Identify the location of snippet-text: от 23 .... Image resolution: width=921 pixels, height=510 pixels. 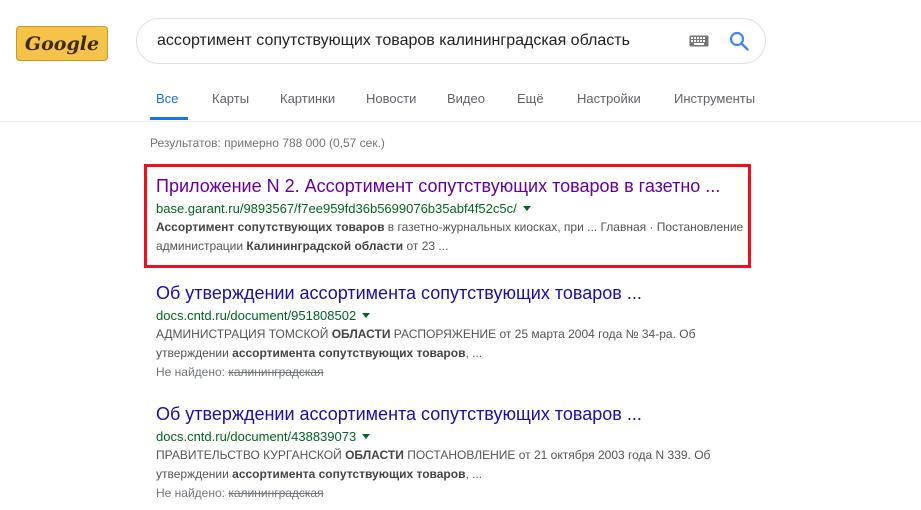
(426, 246).